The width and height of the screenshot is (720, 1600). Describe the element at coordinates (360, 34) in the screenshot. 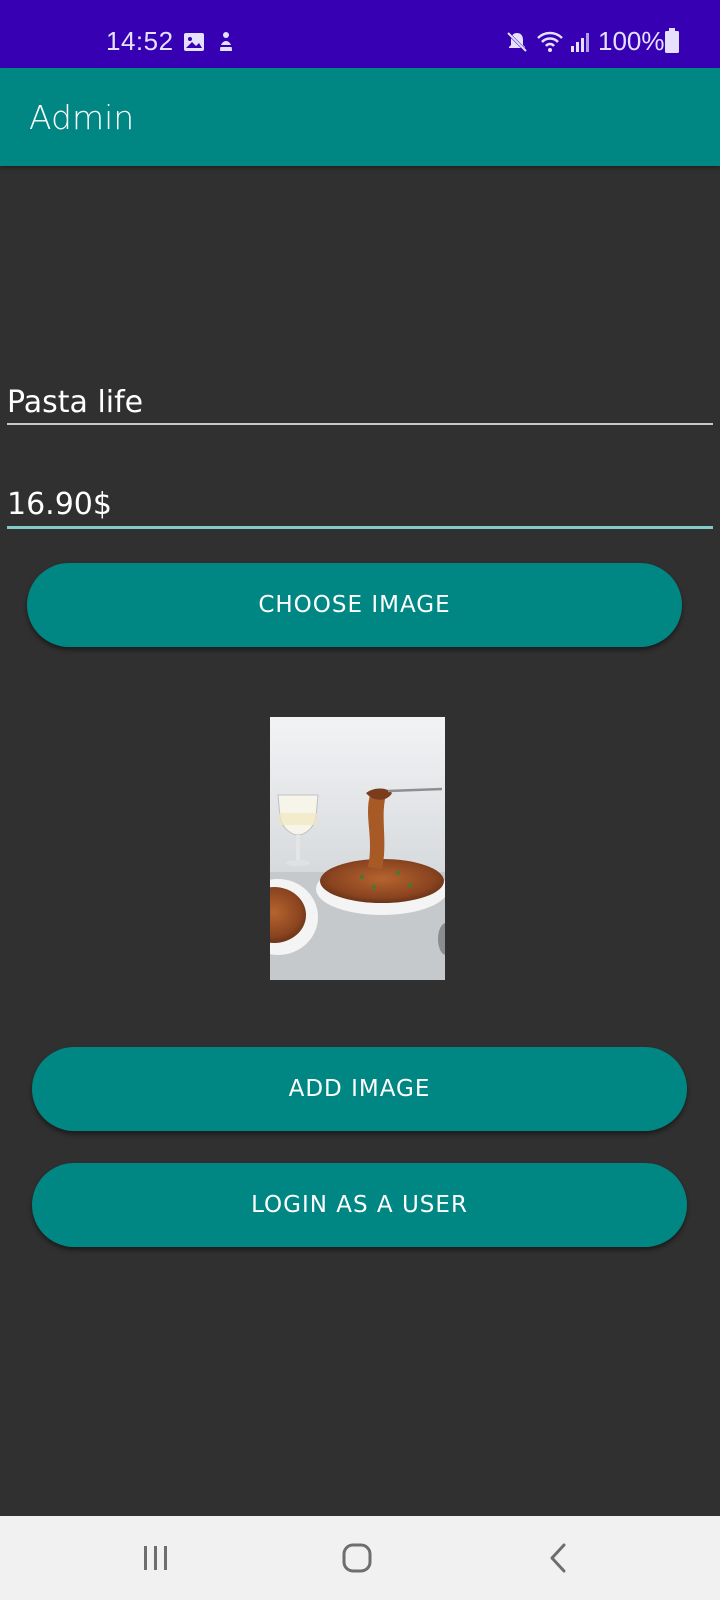

I see `status-bar: 14:52 100%` at that location.